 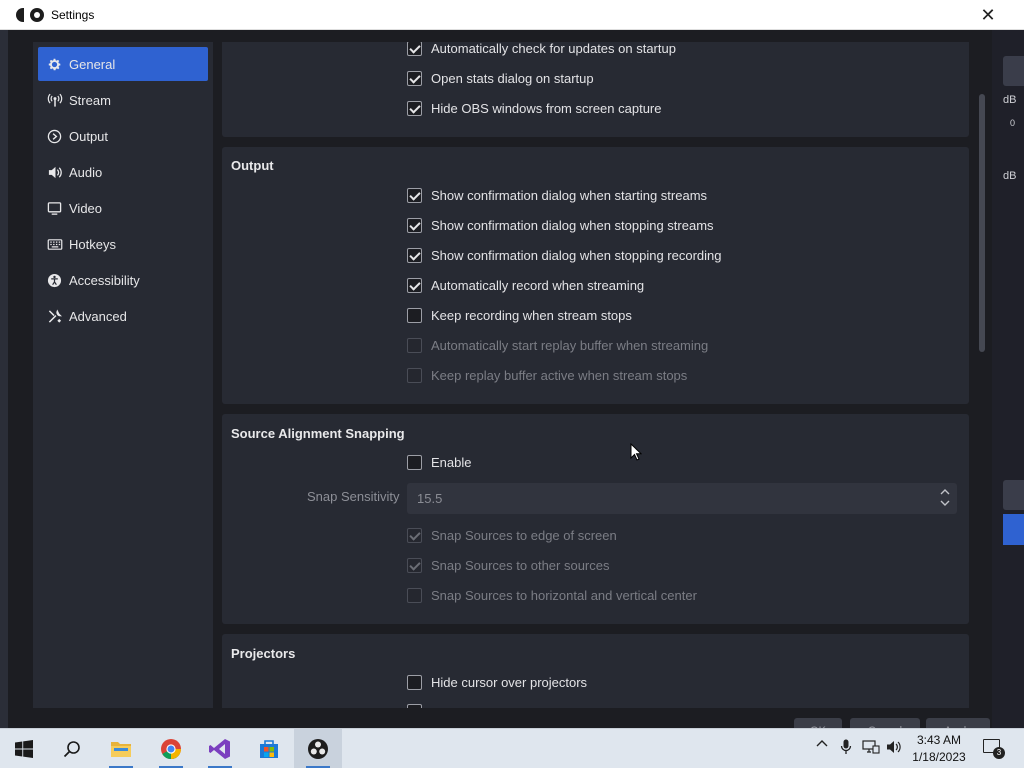 What do you see at coordinates (24, 748) in the screenshot?
I see `start-button` at bounding box center [24, 748].